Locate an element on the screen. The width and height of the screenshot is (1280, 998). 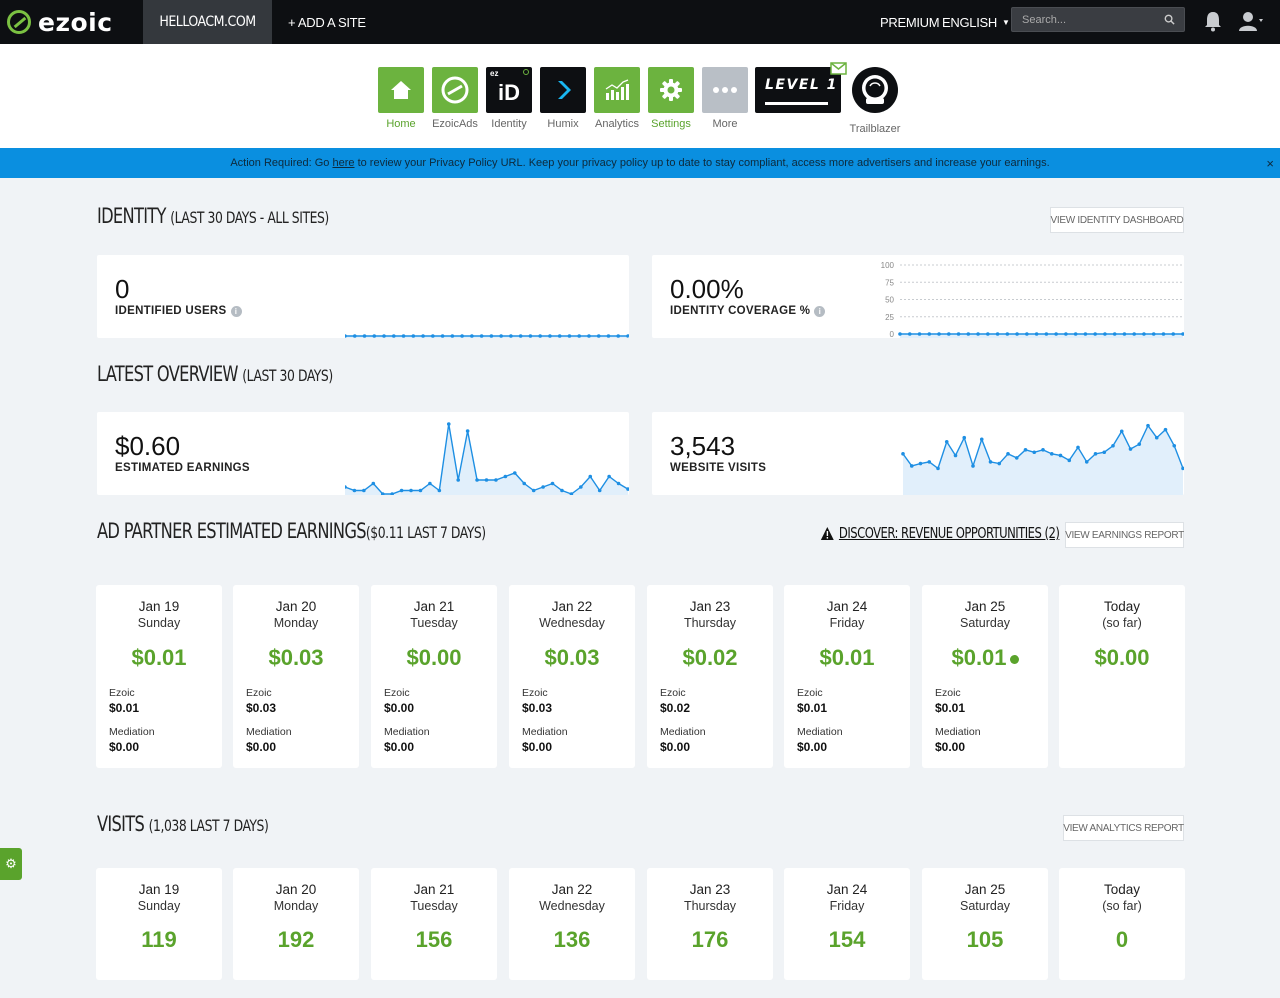
alert-text-before: Action Required: Go is located at coordinates (280, 163).